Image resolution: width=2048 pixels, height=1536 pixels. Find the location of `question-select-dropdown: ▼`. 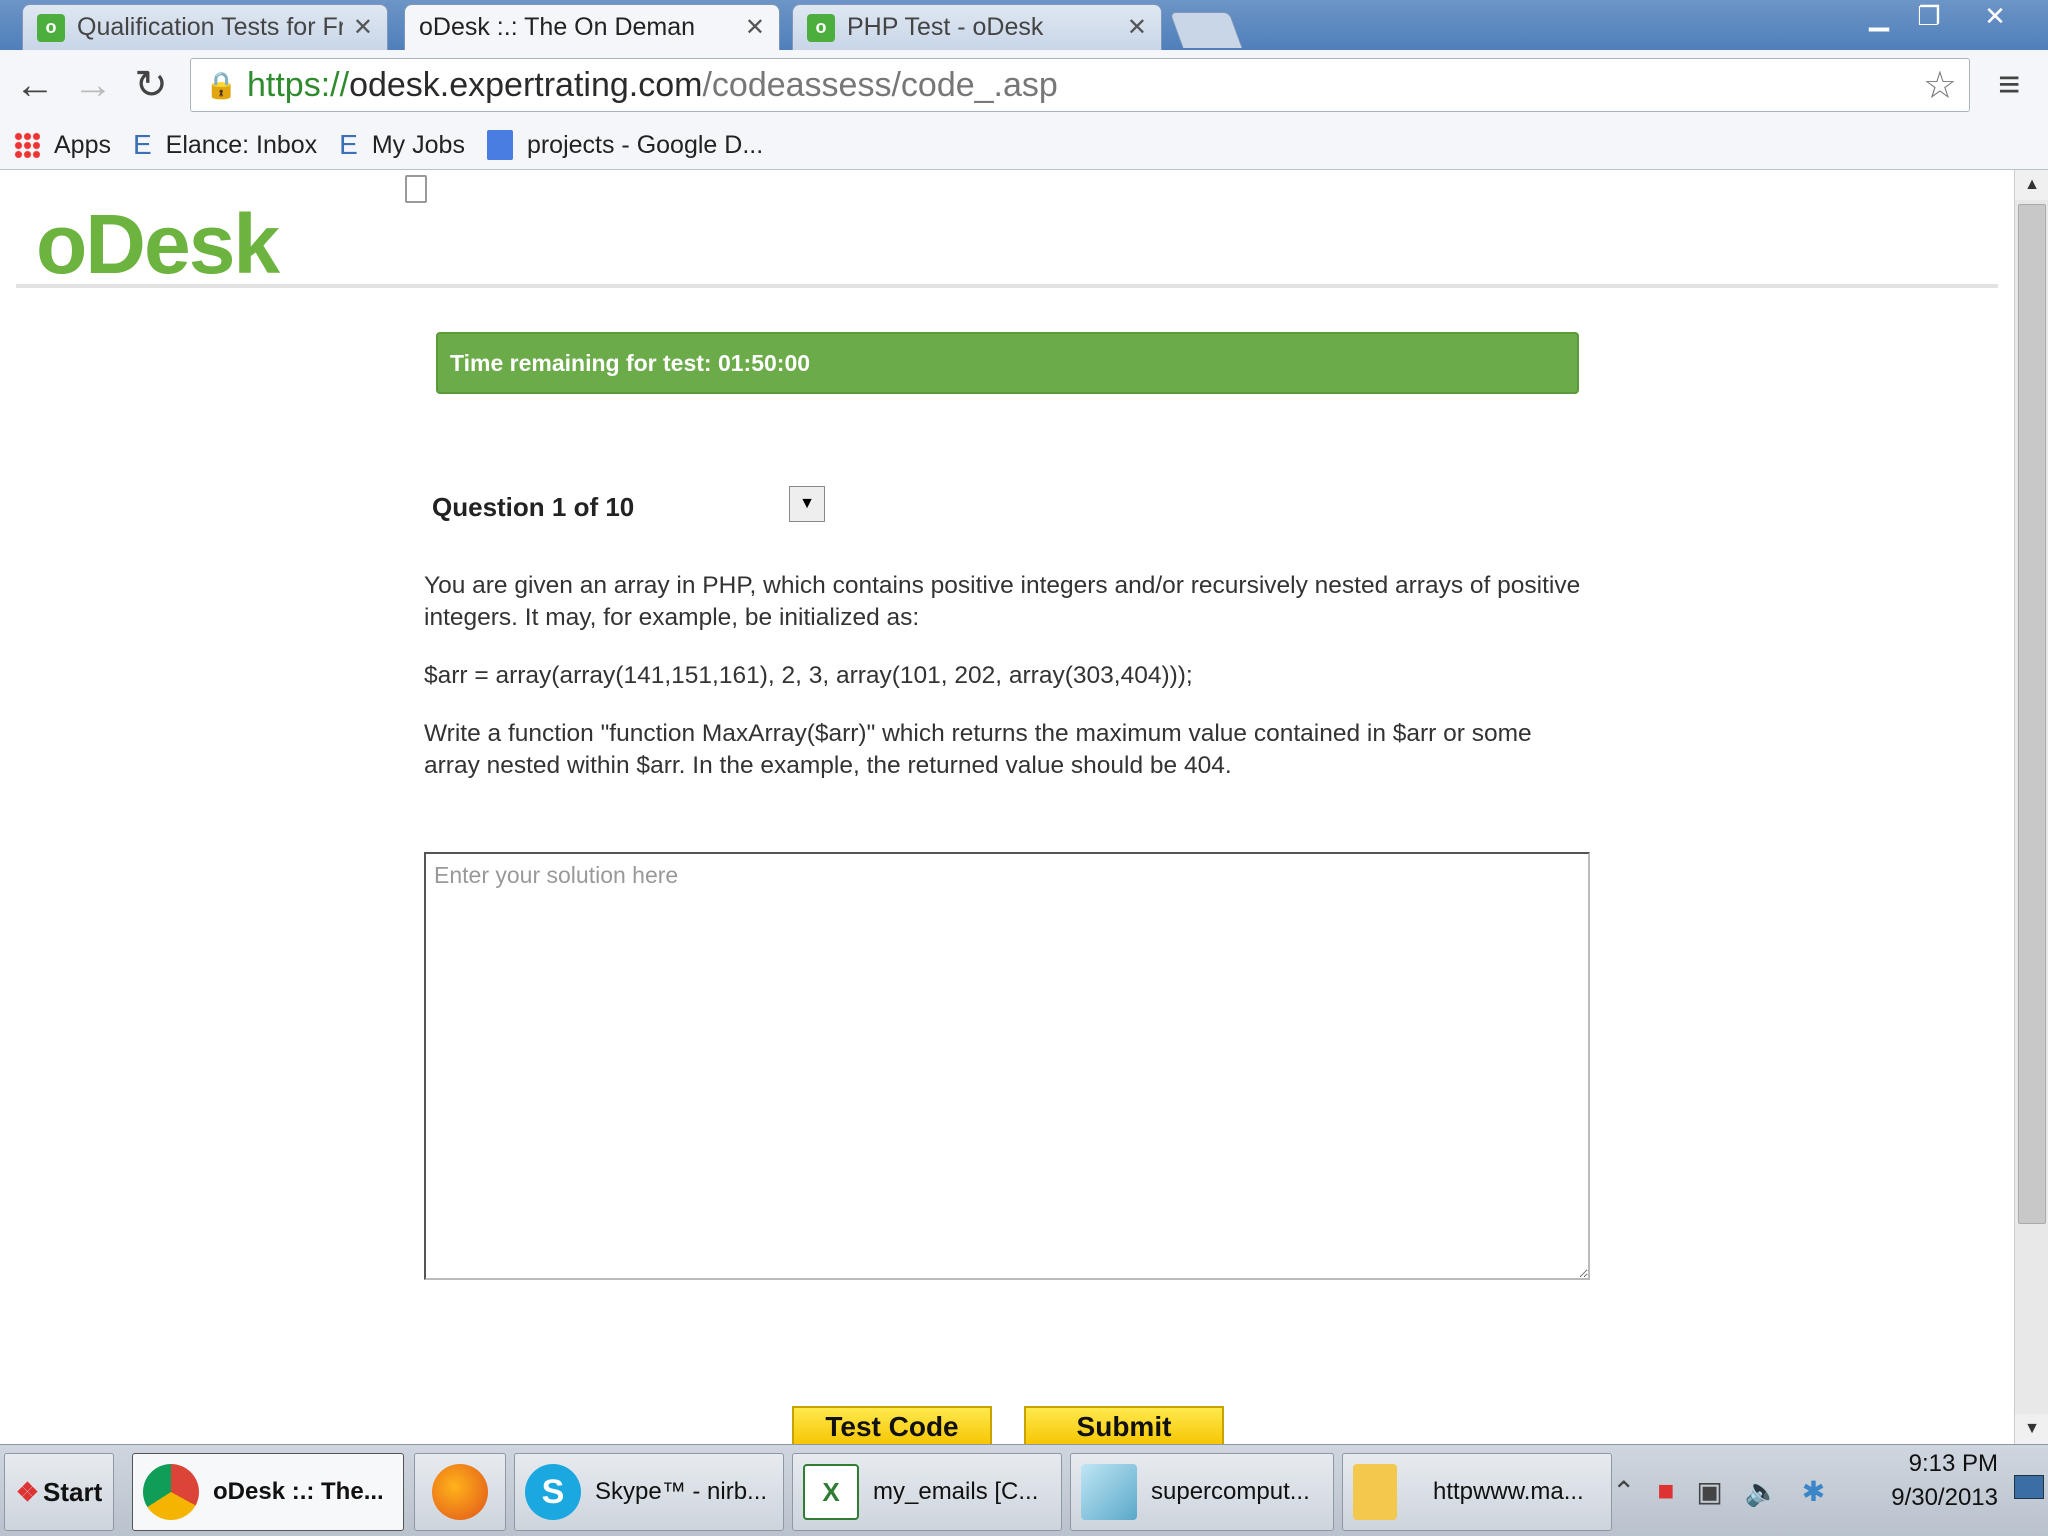

question-select-dropdown: ▼ is located at coordinates (807, 504).